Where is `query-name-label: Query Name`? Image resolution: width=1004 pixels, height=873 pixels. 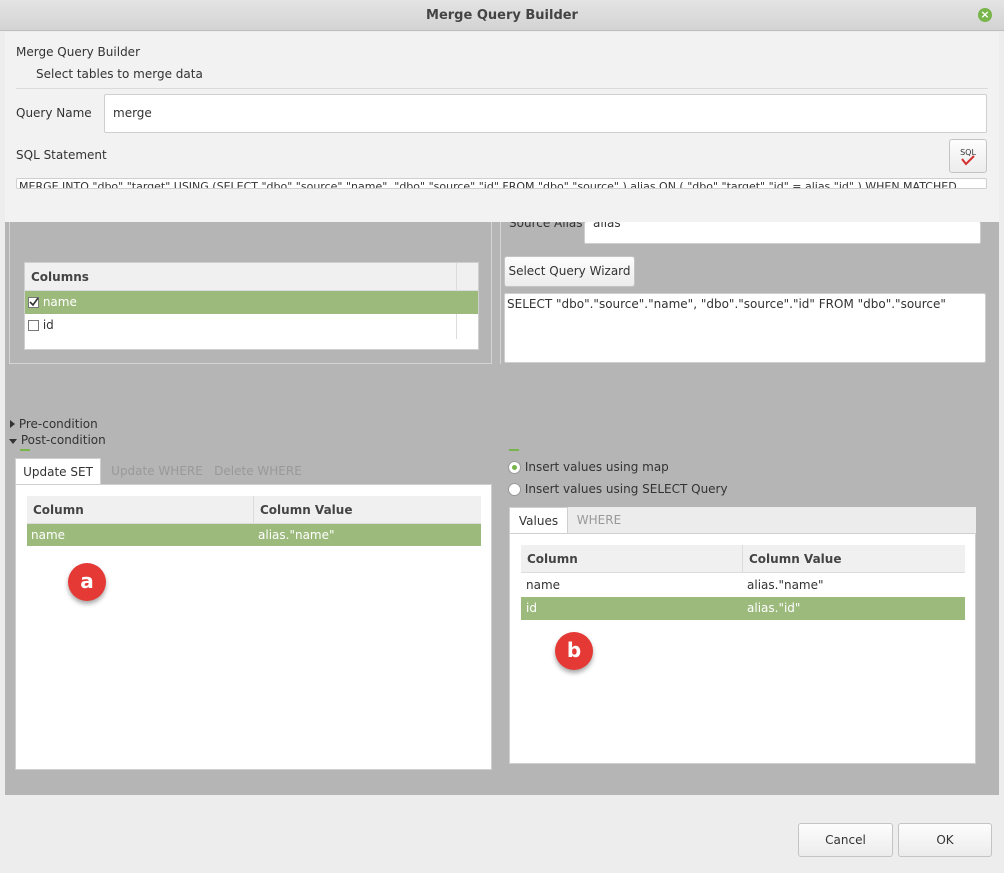 query-name-label: Query Name is located at coordinates (54, 113).